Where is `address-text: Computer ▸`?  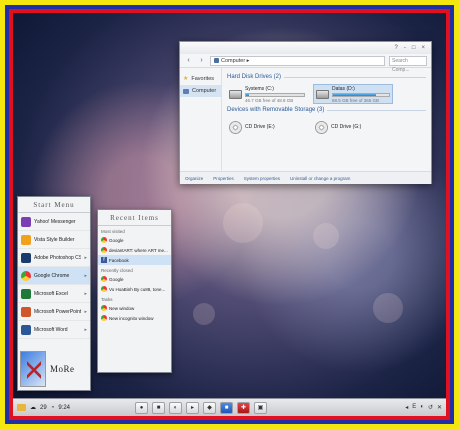
address-text: Computer ▸ is located at coordinates (235, 60).